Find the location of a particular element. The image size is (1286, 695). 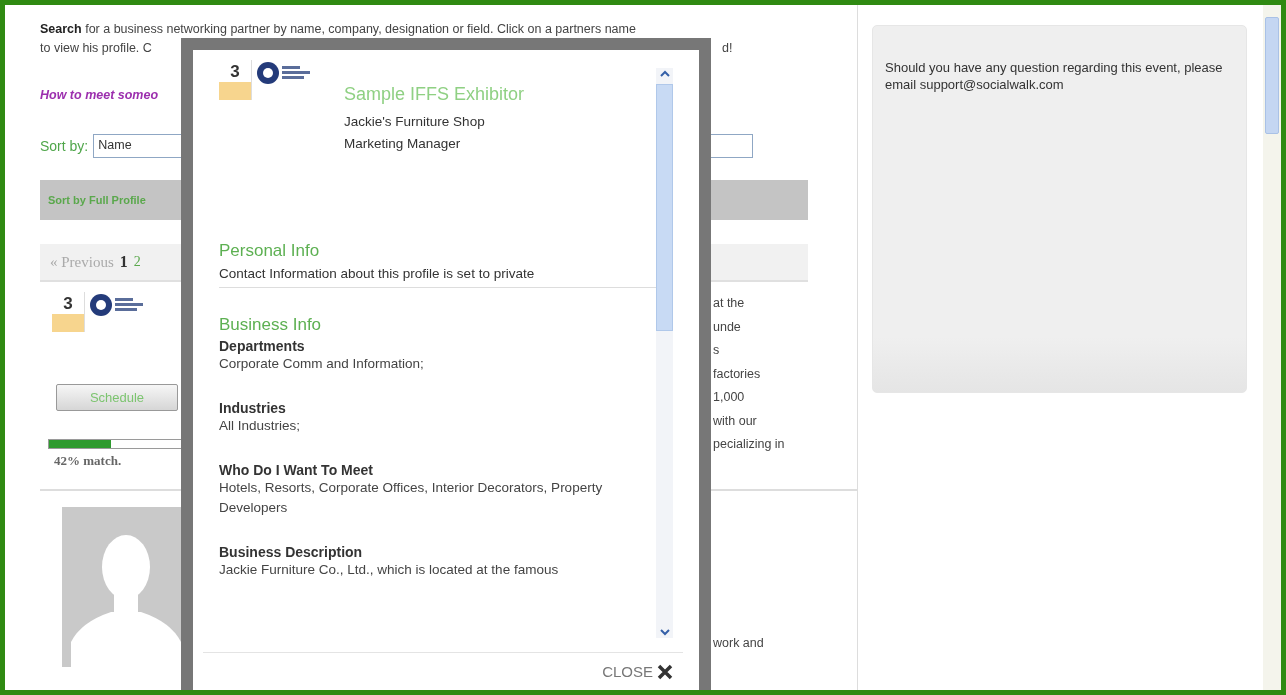

section-heading: Business Info is located at coordinates (271, 325).